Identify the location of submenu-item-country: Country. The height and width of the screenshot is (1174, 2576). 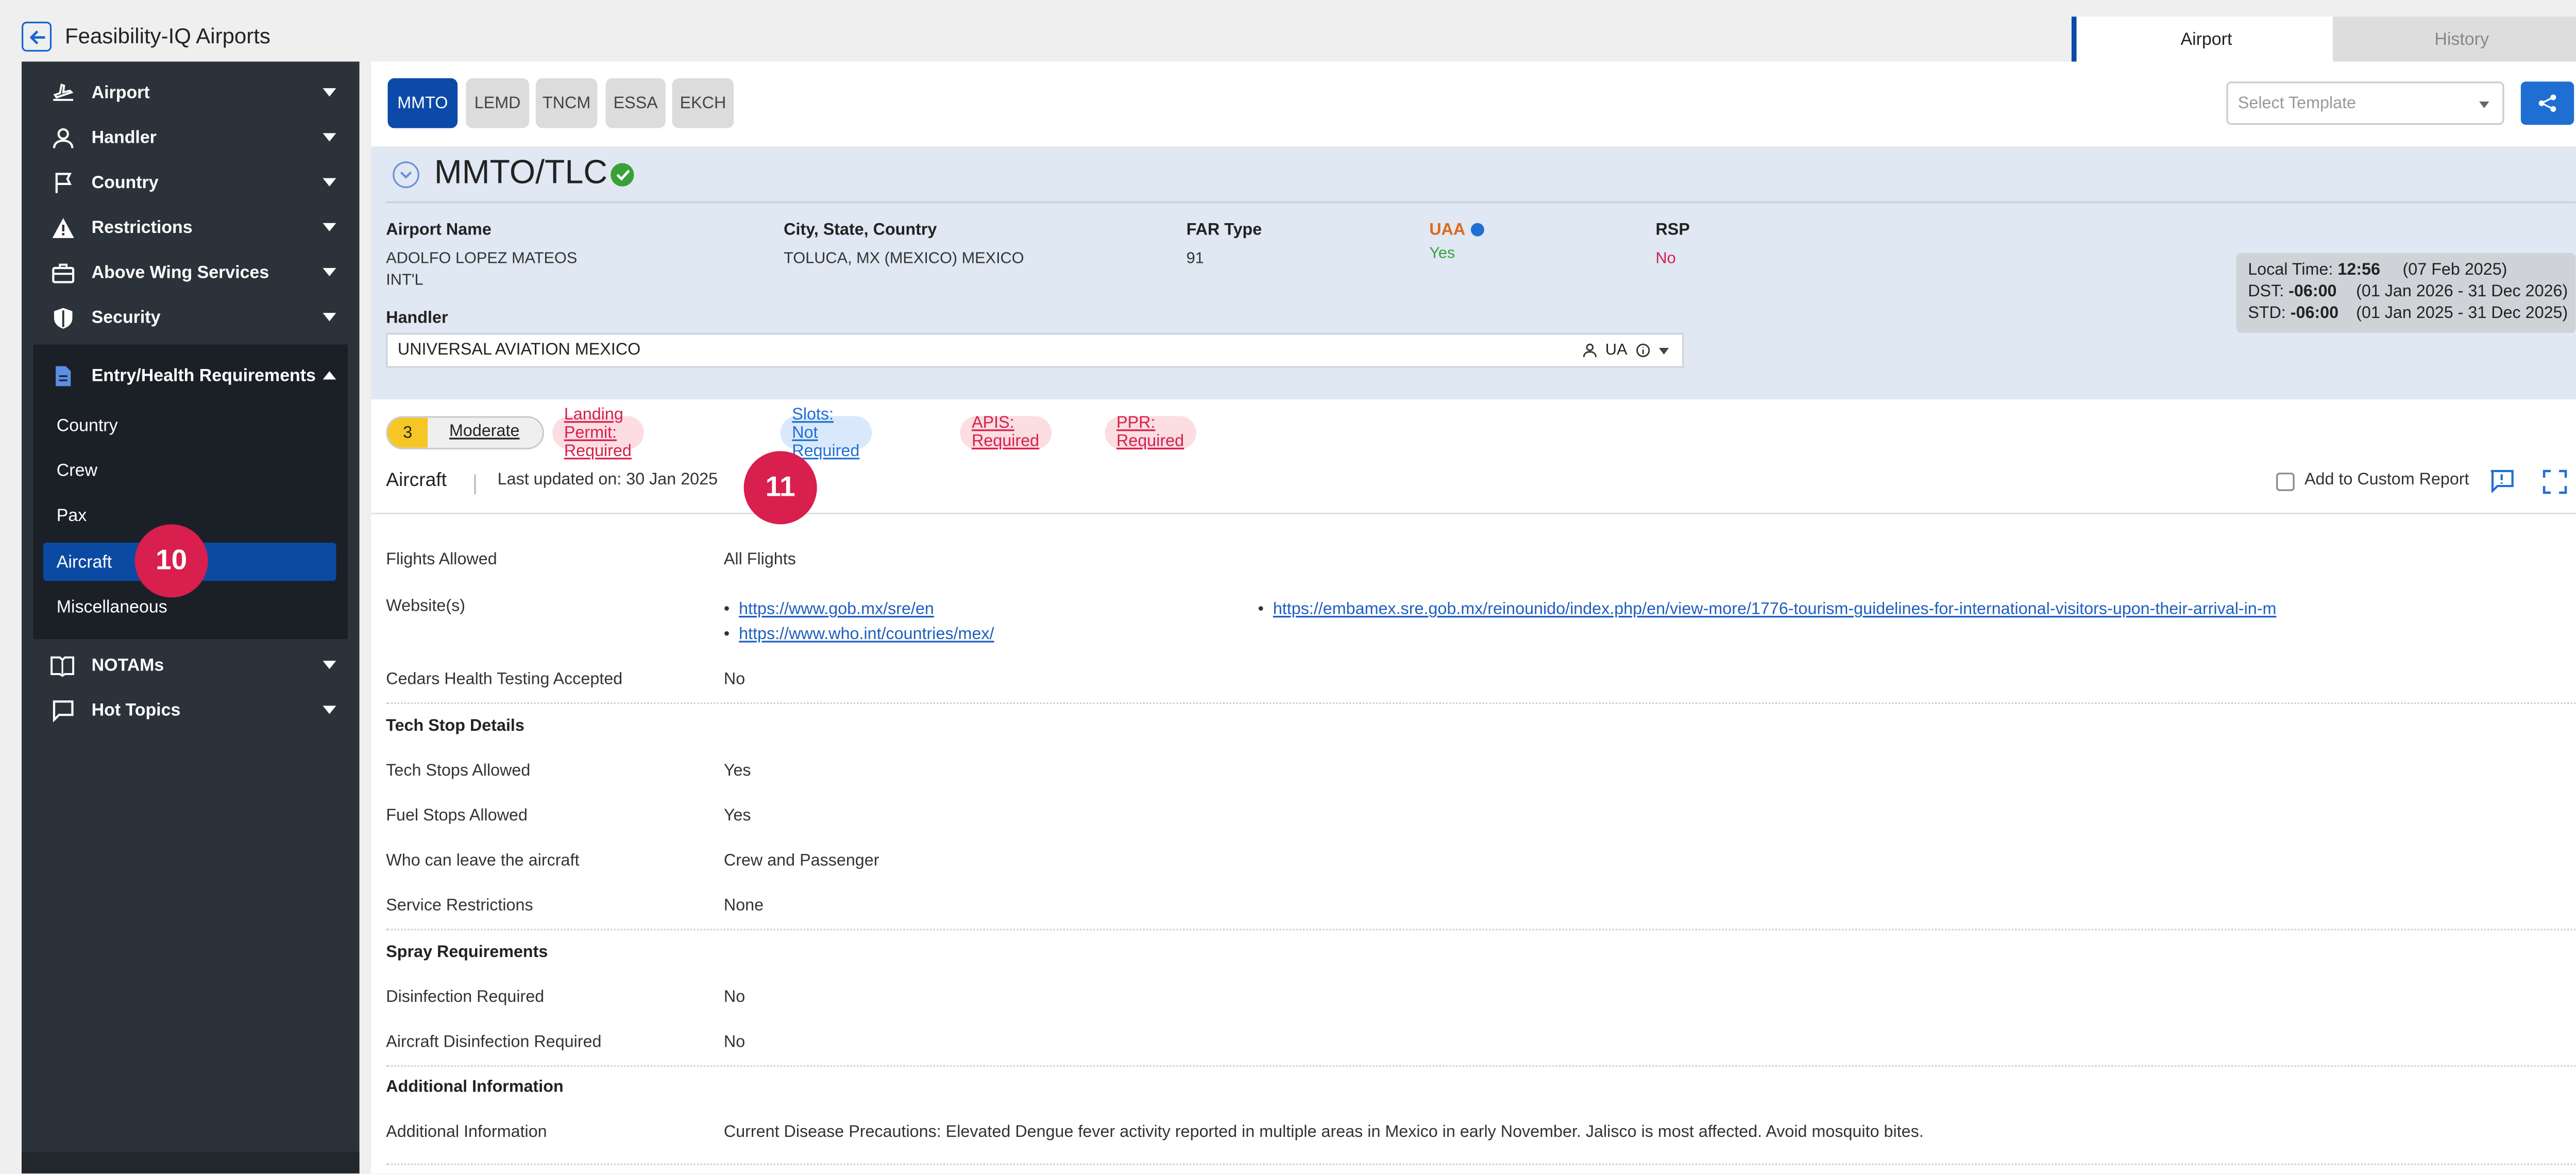
(87, 426).